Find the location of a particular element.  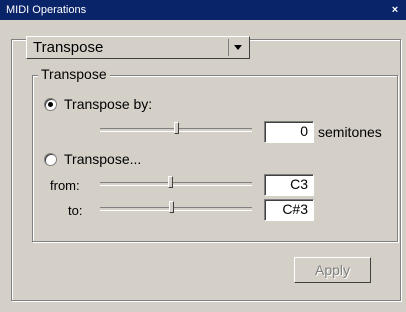

to-label: to: is located at coordinates (75, 210).